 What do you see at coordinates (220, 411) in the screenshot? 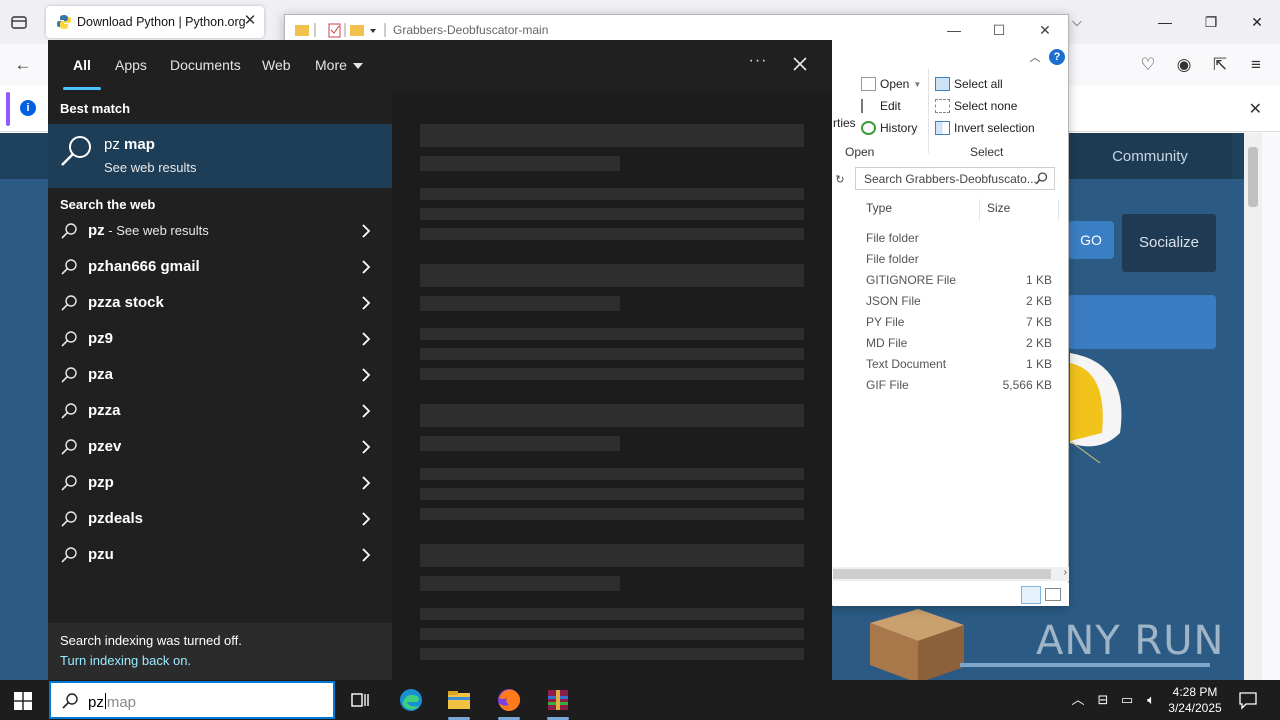
I see `web-result-item: pzza` at bounding box center [220, 411].